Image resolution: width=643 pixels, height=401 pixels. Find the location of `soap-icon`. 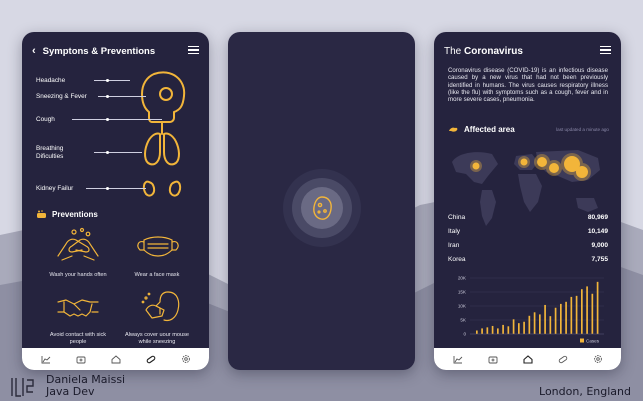

soap-icon is located at coordinates (41, 214).